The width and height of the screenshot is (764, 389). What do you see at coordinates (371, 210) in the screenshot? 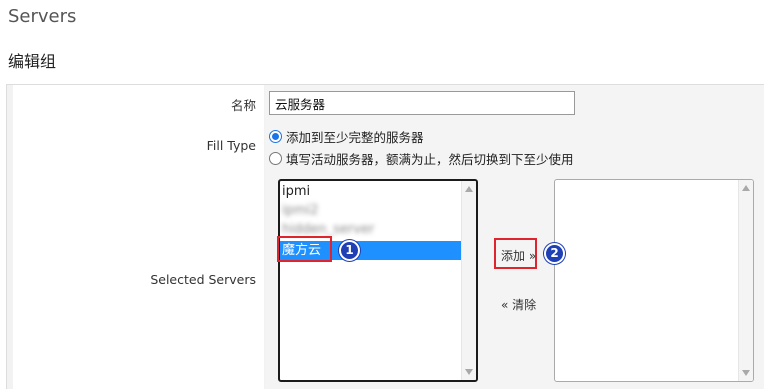
I see `list-item: ipmi2` at bounding box center [371, 210].